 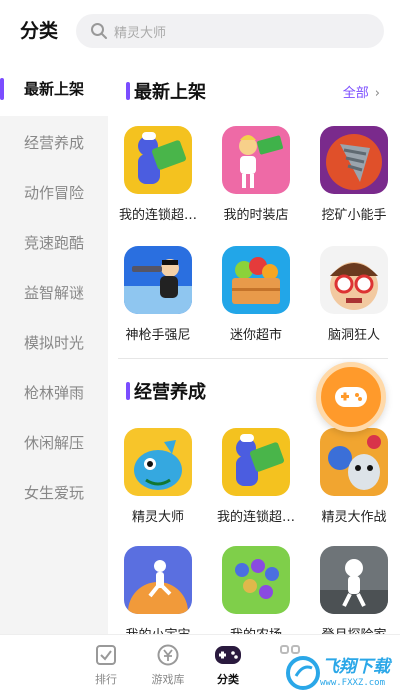 What do you see at coordinates (256, 629) in the screenshot?
I see `app-name: 我的农场` at bounding box center [256, 629].